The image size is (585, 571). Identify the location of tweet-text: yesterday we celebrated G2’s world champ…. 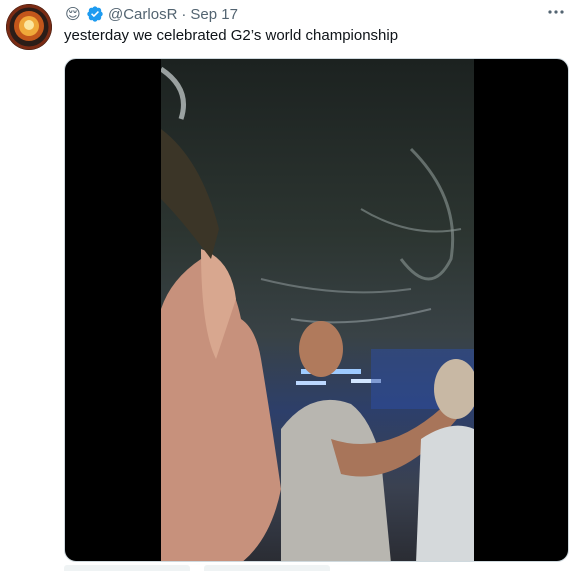
(231, 35).